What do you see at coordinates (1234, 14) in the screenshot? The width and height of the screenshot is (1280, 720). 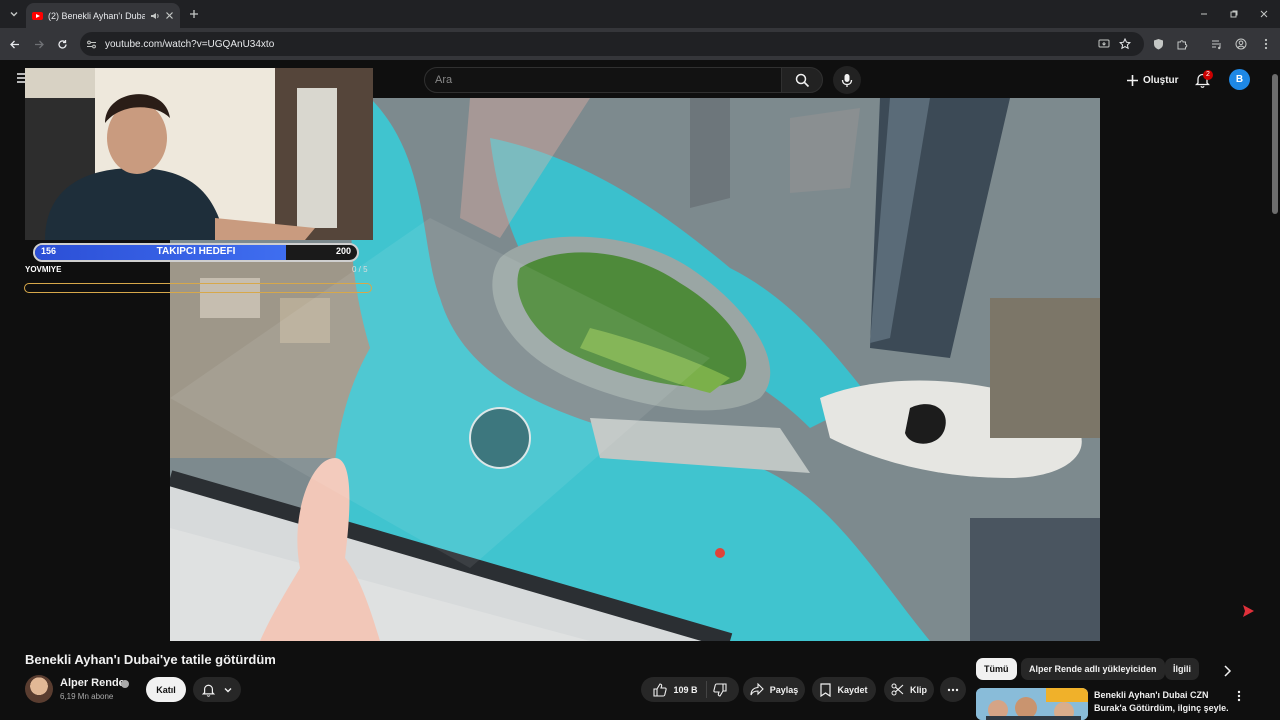 I see `restore-icon` at bounding box center [1234, 14].